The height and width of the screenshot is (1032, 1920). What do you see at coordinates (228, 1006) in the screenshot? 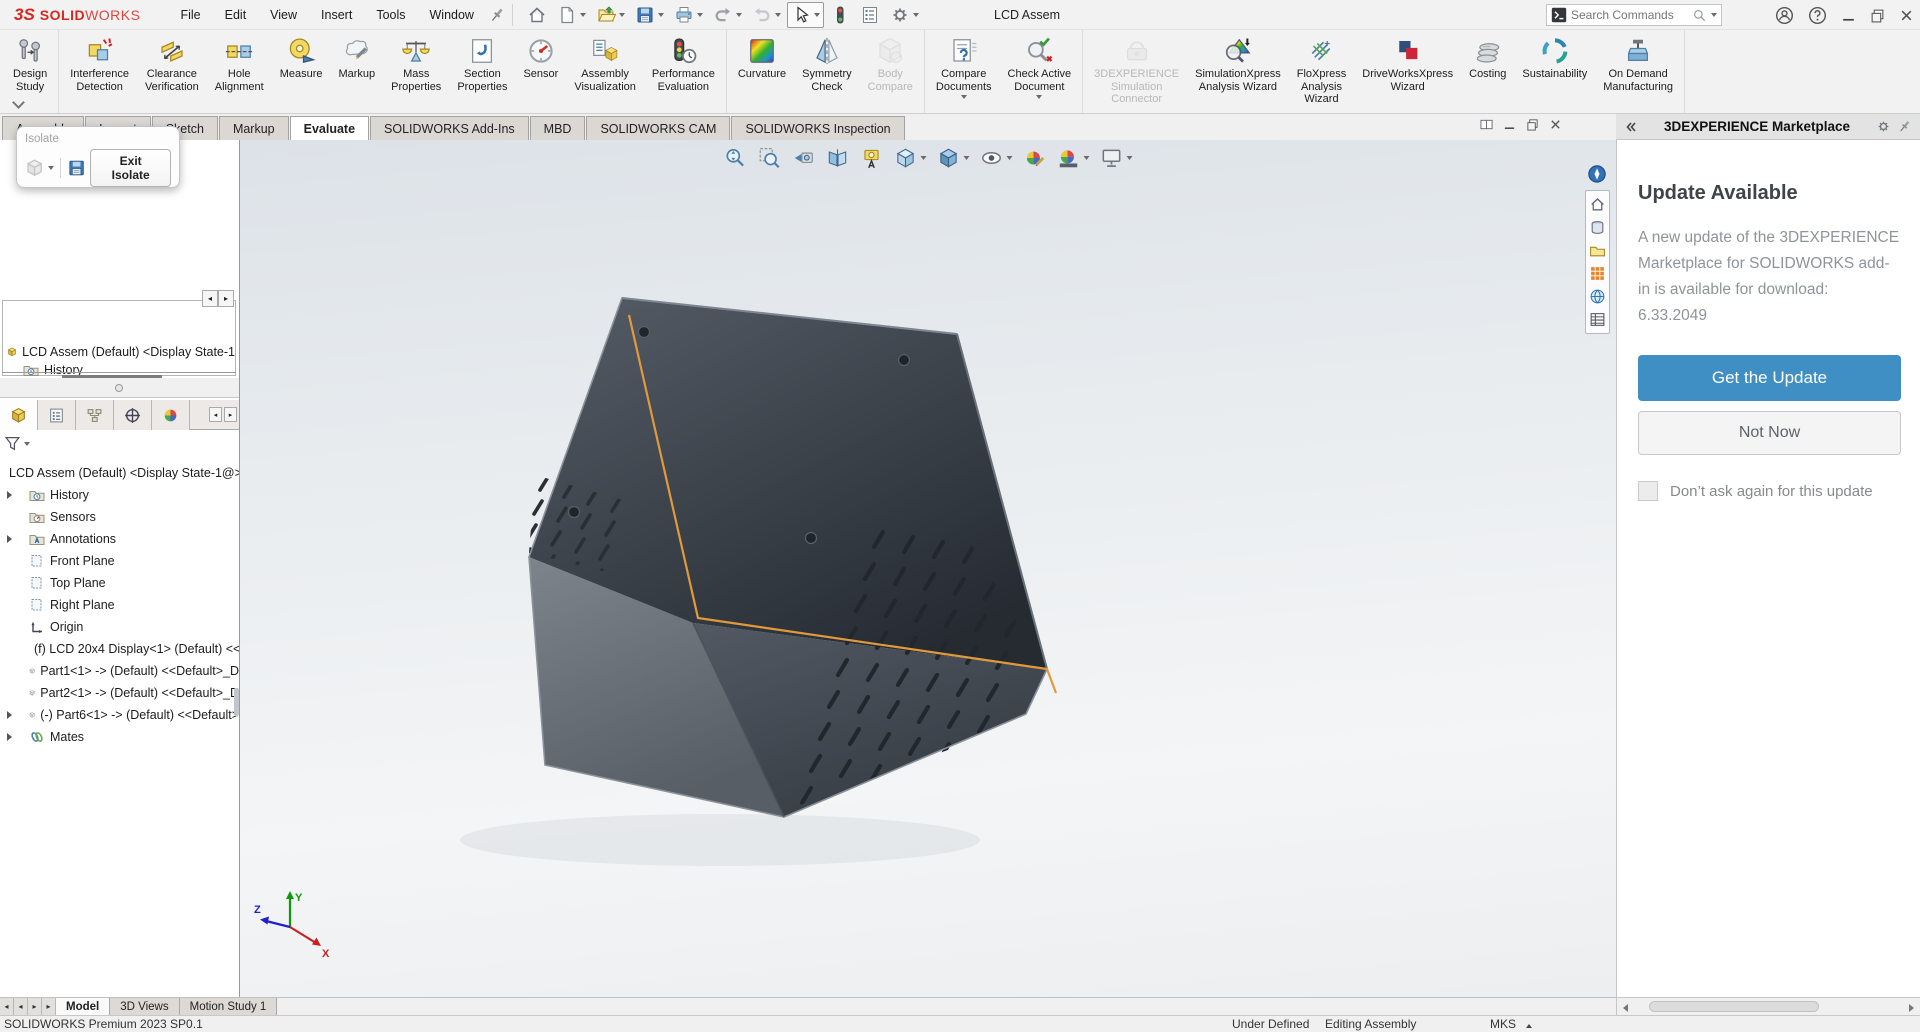
I see `doc-tab-motion-study-1: Motion Study 1` at bounding box center [228, 1006].